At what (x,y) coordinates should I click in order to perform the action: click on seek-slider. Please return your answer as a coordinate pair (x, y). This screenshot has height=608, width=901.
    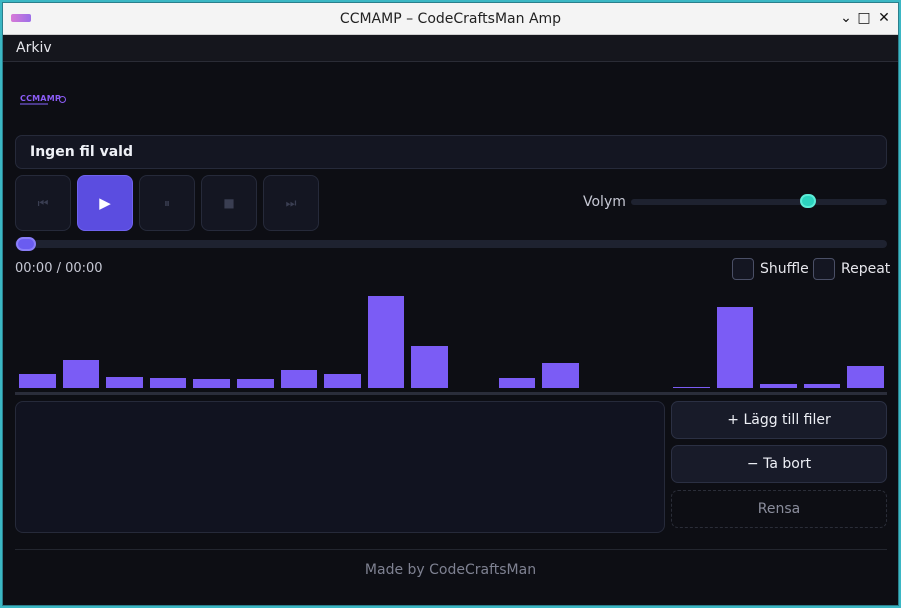
    Looking at the image, I should click on (451, 244).